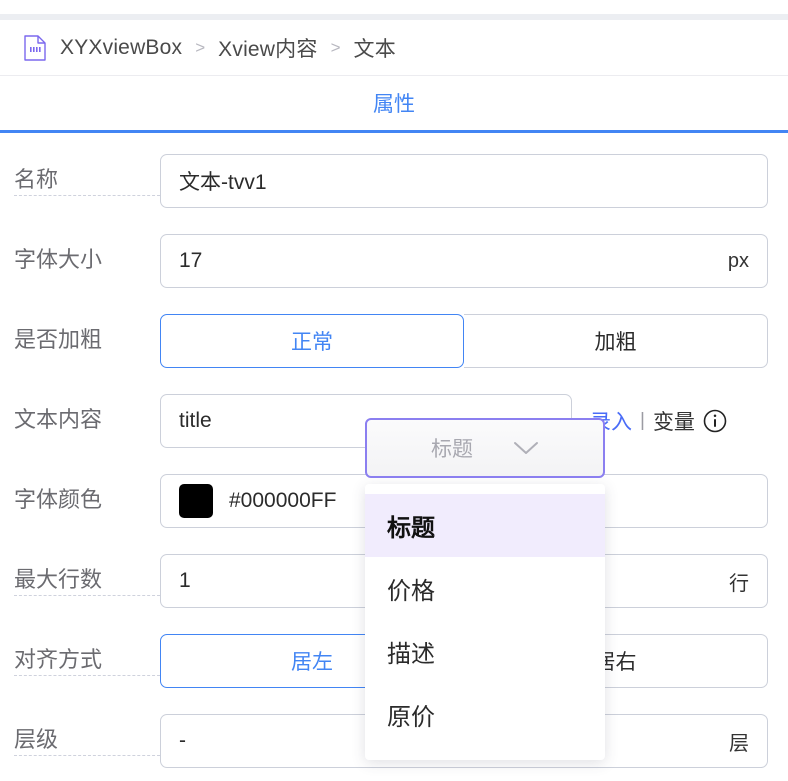 This screenshot has height=781, width=788. Describe the element at coordinates (58, 419) in the screenshot. I see `label-text-content: 文本内容` at that location.